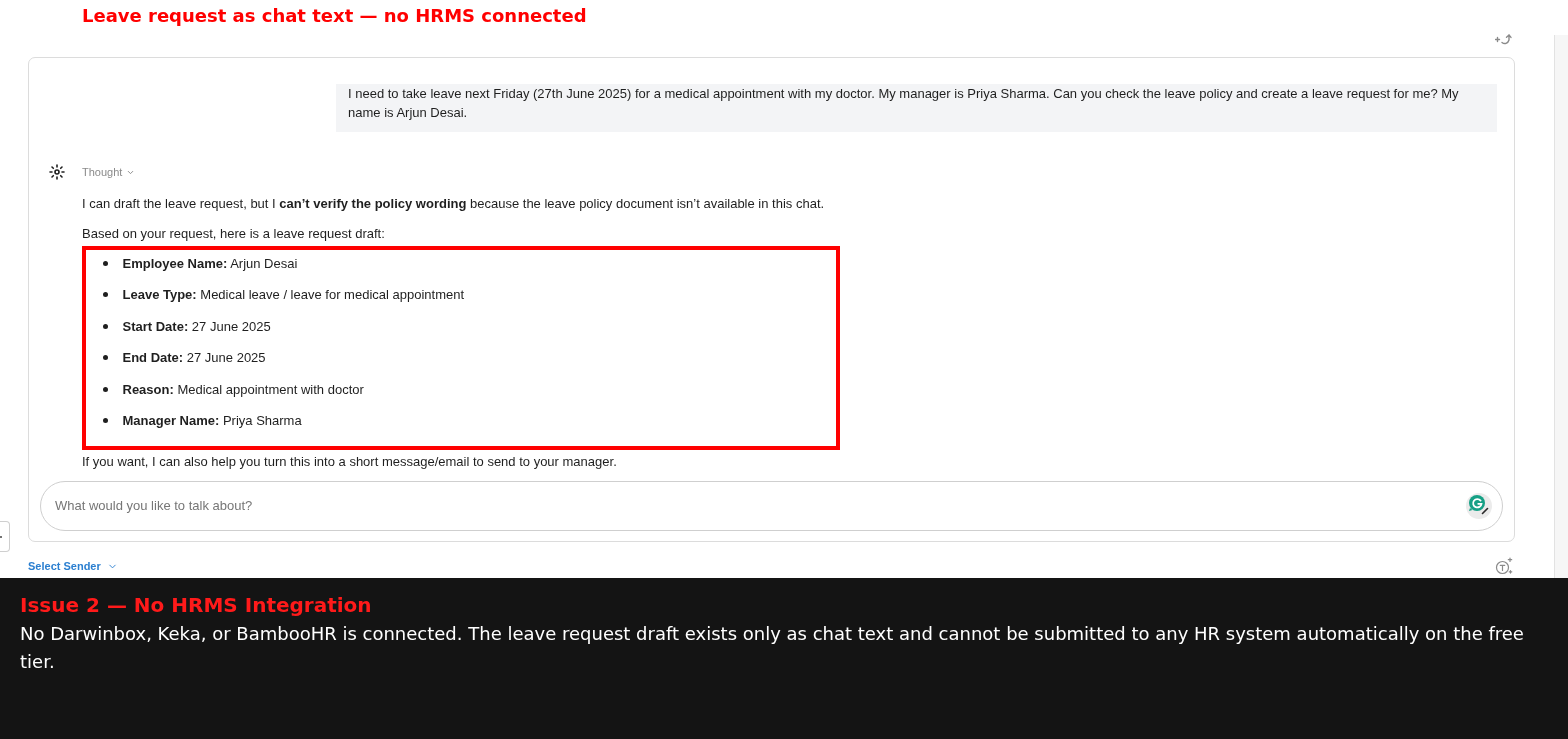 The width and height of the screenshot is (1568, 739). What do you see at coordinates (771, 505) in the screenshot?
I see `message-input: What would you like to talk about?` at bounding box center [771, 505].